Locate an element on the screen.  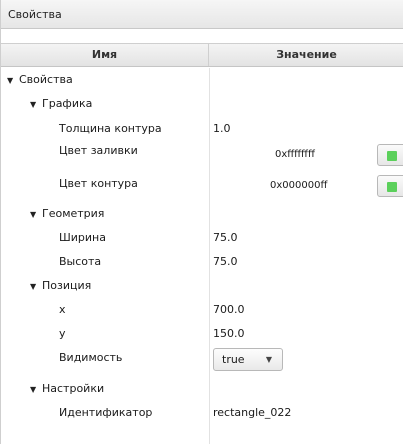
table-header: Имя Значение is located at coordinates (202, 55).